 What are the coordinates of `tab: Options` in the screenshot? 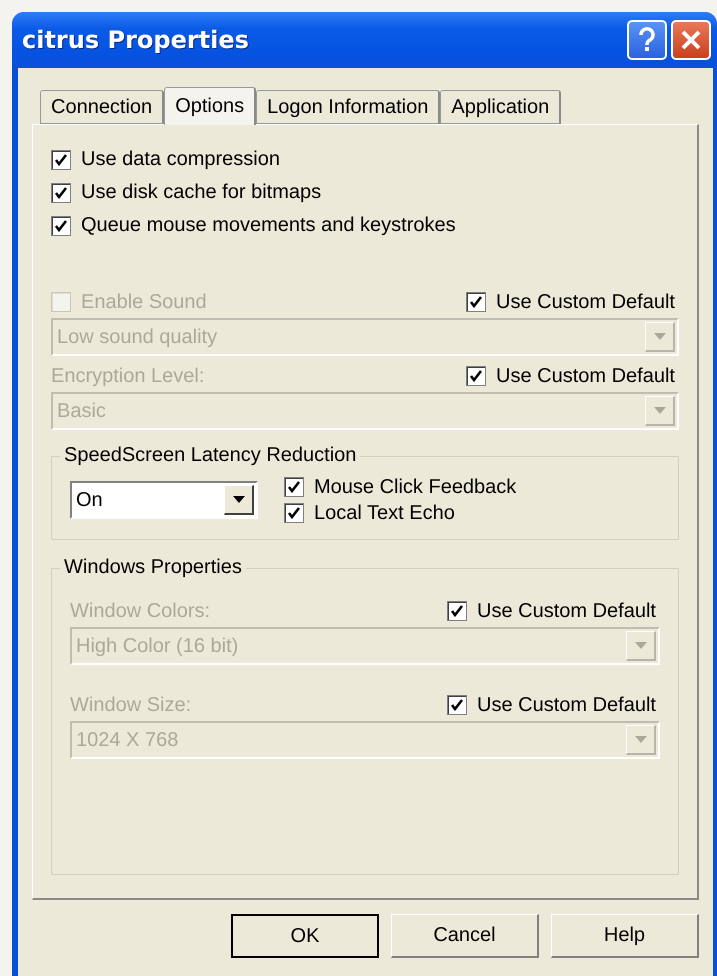 It's located at (210, 106).